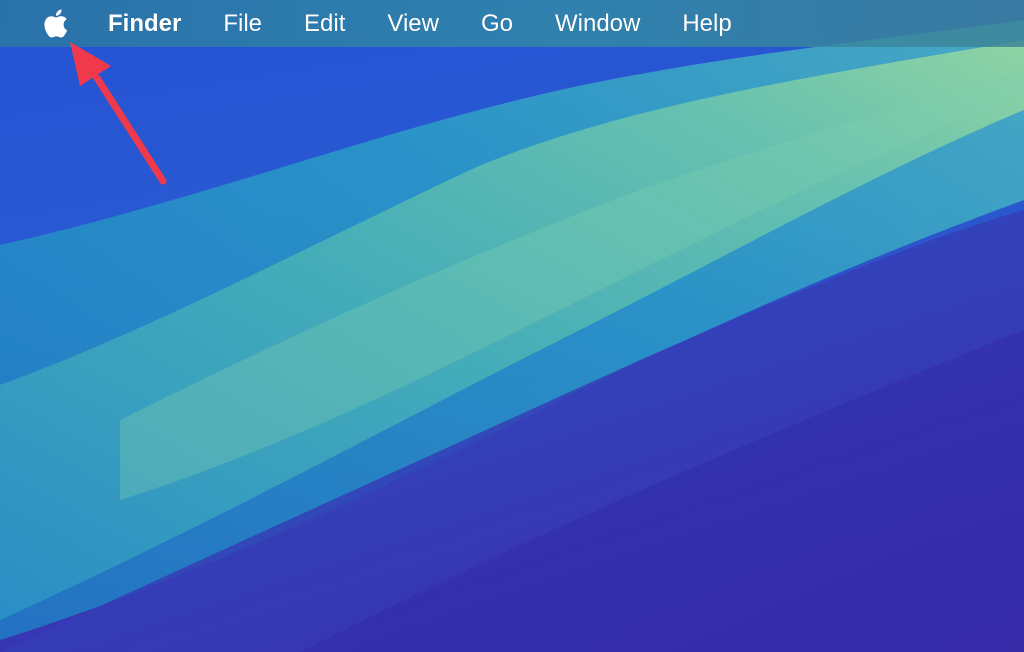 Image resolution: width=1024 pixels, height=652 pixels. What do you see at coordinates (497, 23) in the screenshot?
I see `menu-go: Go` at bounding box center [497, 23].